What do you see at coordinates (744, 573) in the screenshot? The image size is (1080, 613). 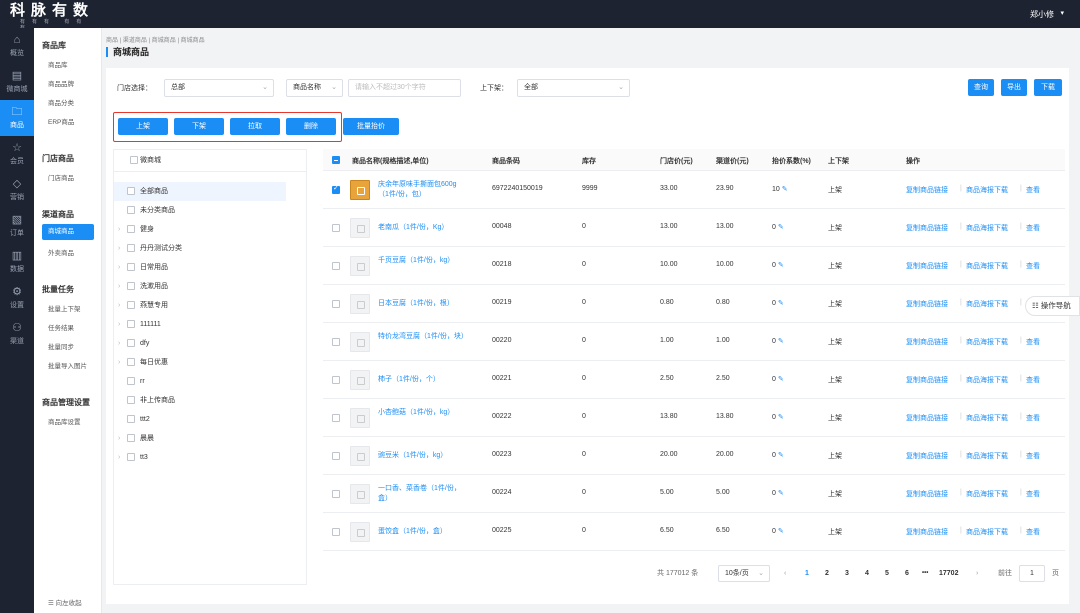 I see `page-size-select: 10条/页 ⌄` at bounding box center [744, 573].